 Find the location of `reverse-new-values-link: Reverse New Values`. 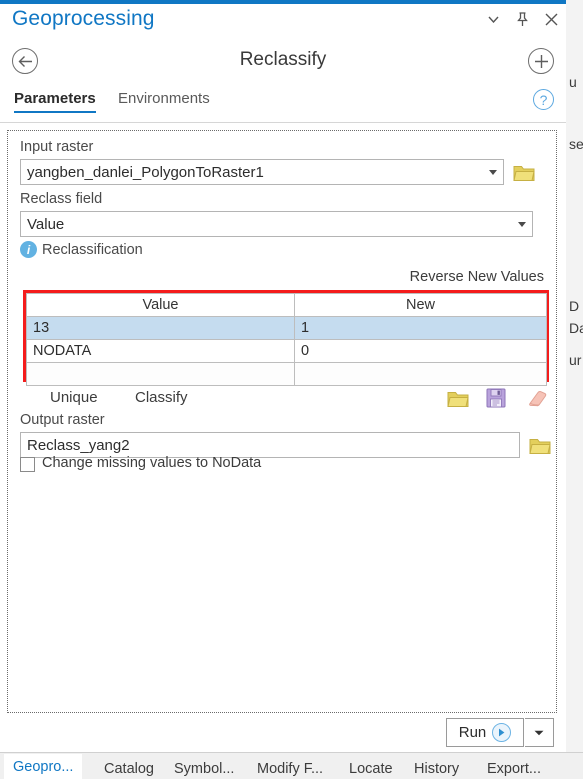

reverse-new-values-link: Reverse New Values is located at coordinates (477, 277).